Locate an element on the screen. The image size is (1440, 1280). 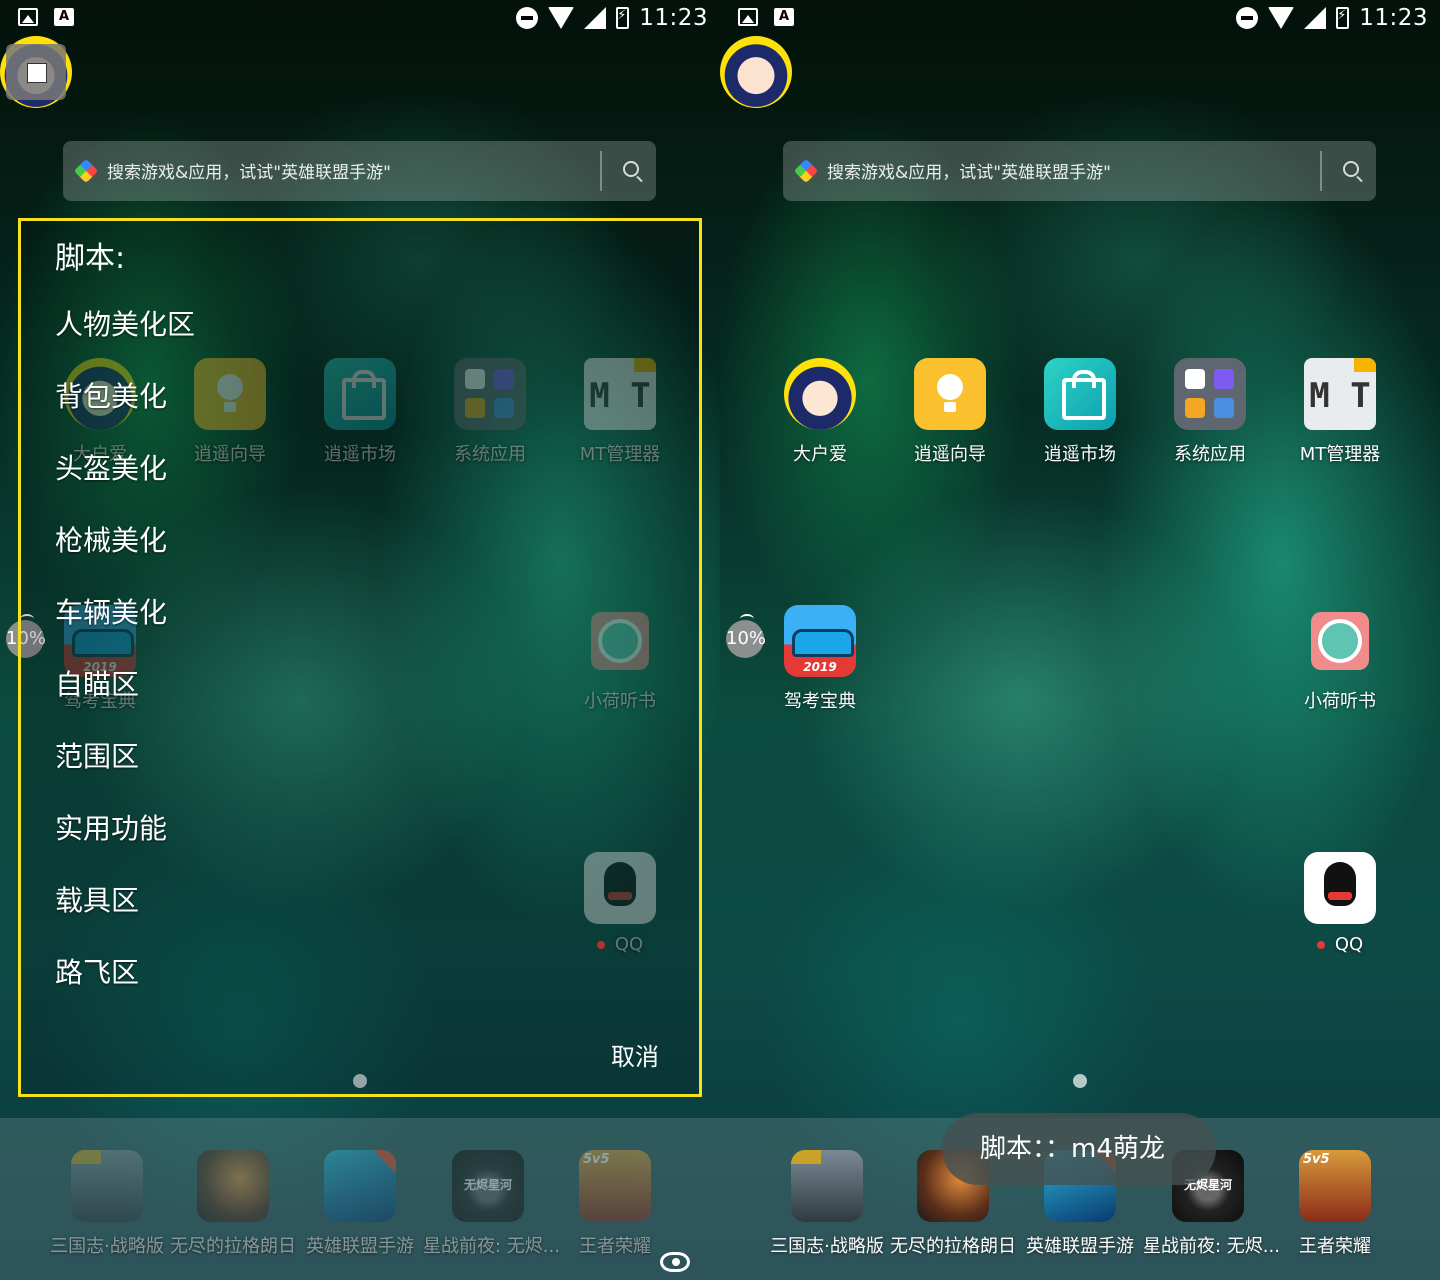
app-label: 逍遥向导 is located at coordinates (950, 454).